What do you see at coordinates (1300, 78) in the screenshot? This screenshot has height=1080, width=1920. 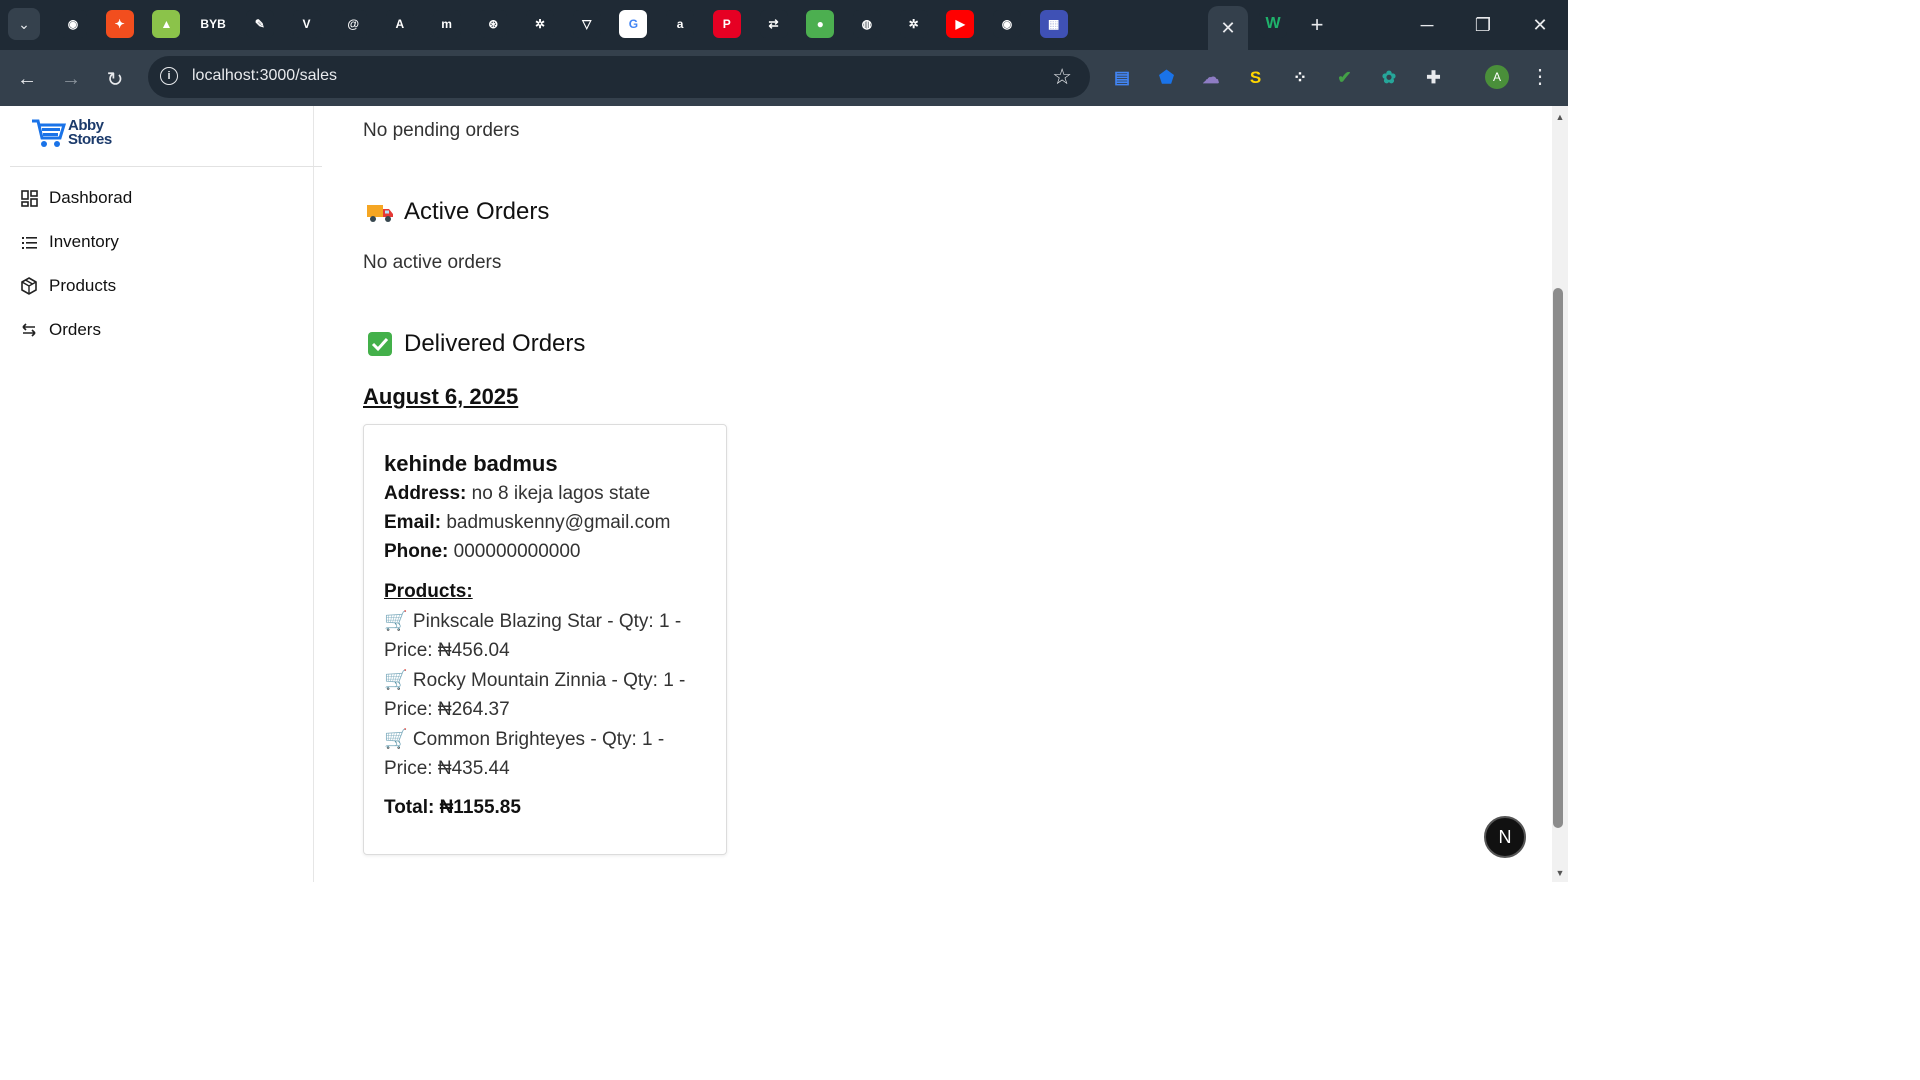 I see `grid-icon: ⁘` at bounding box center [1300, 78].